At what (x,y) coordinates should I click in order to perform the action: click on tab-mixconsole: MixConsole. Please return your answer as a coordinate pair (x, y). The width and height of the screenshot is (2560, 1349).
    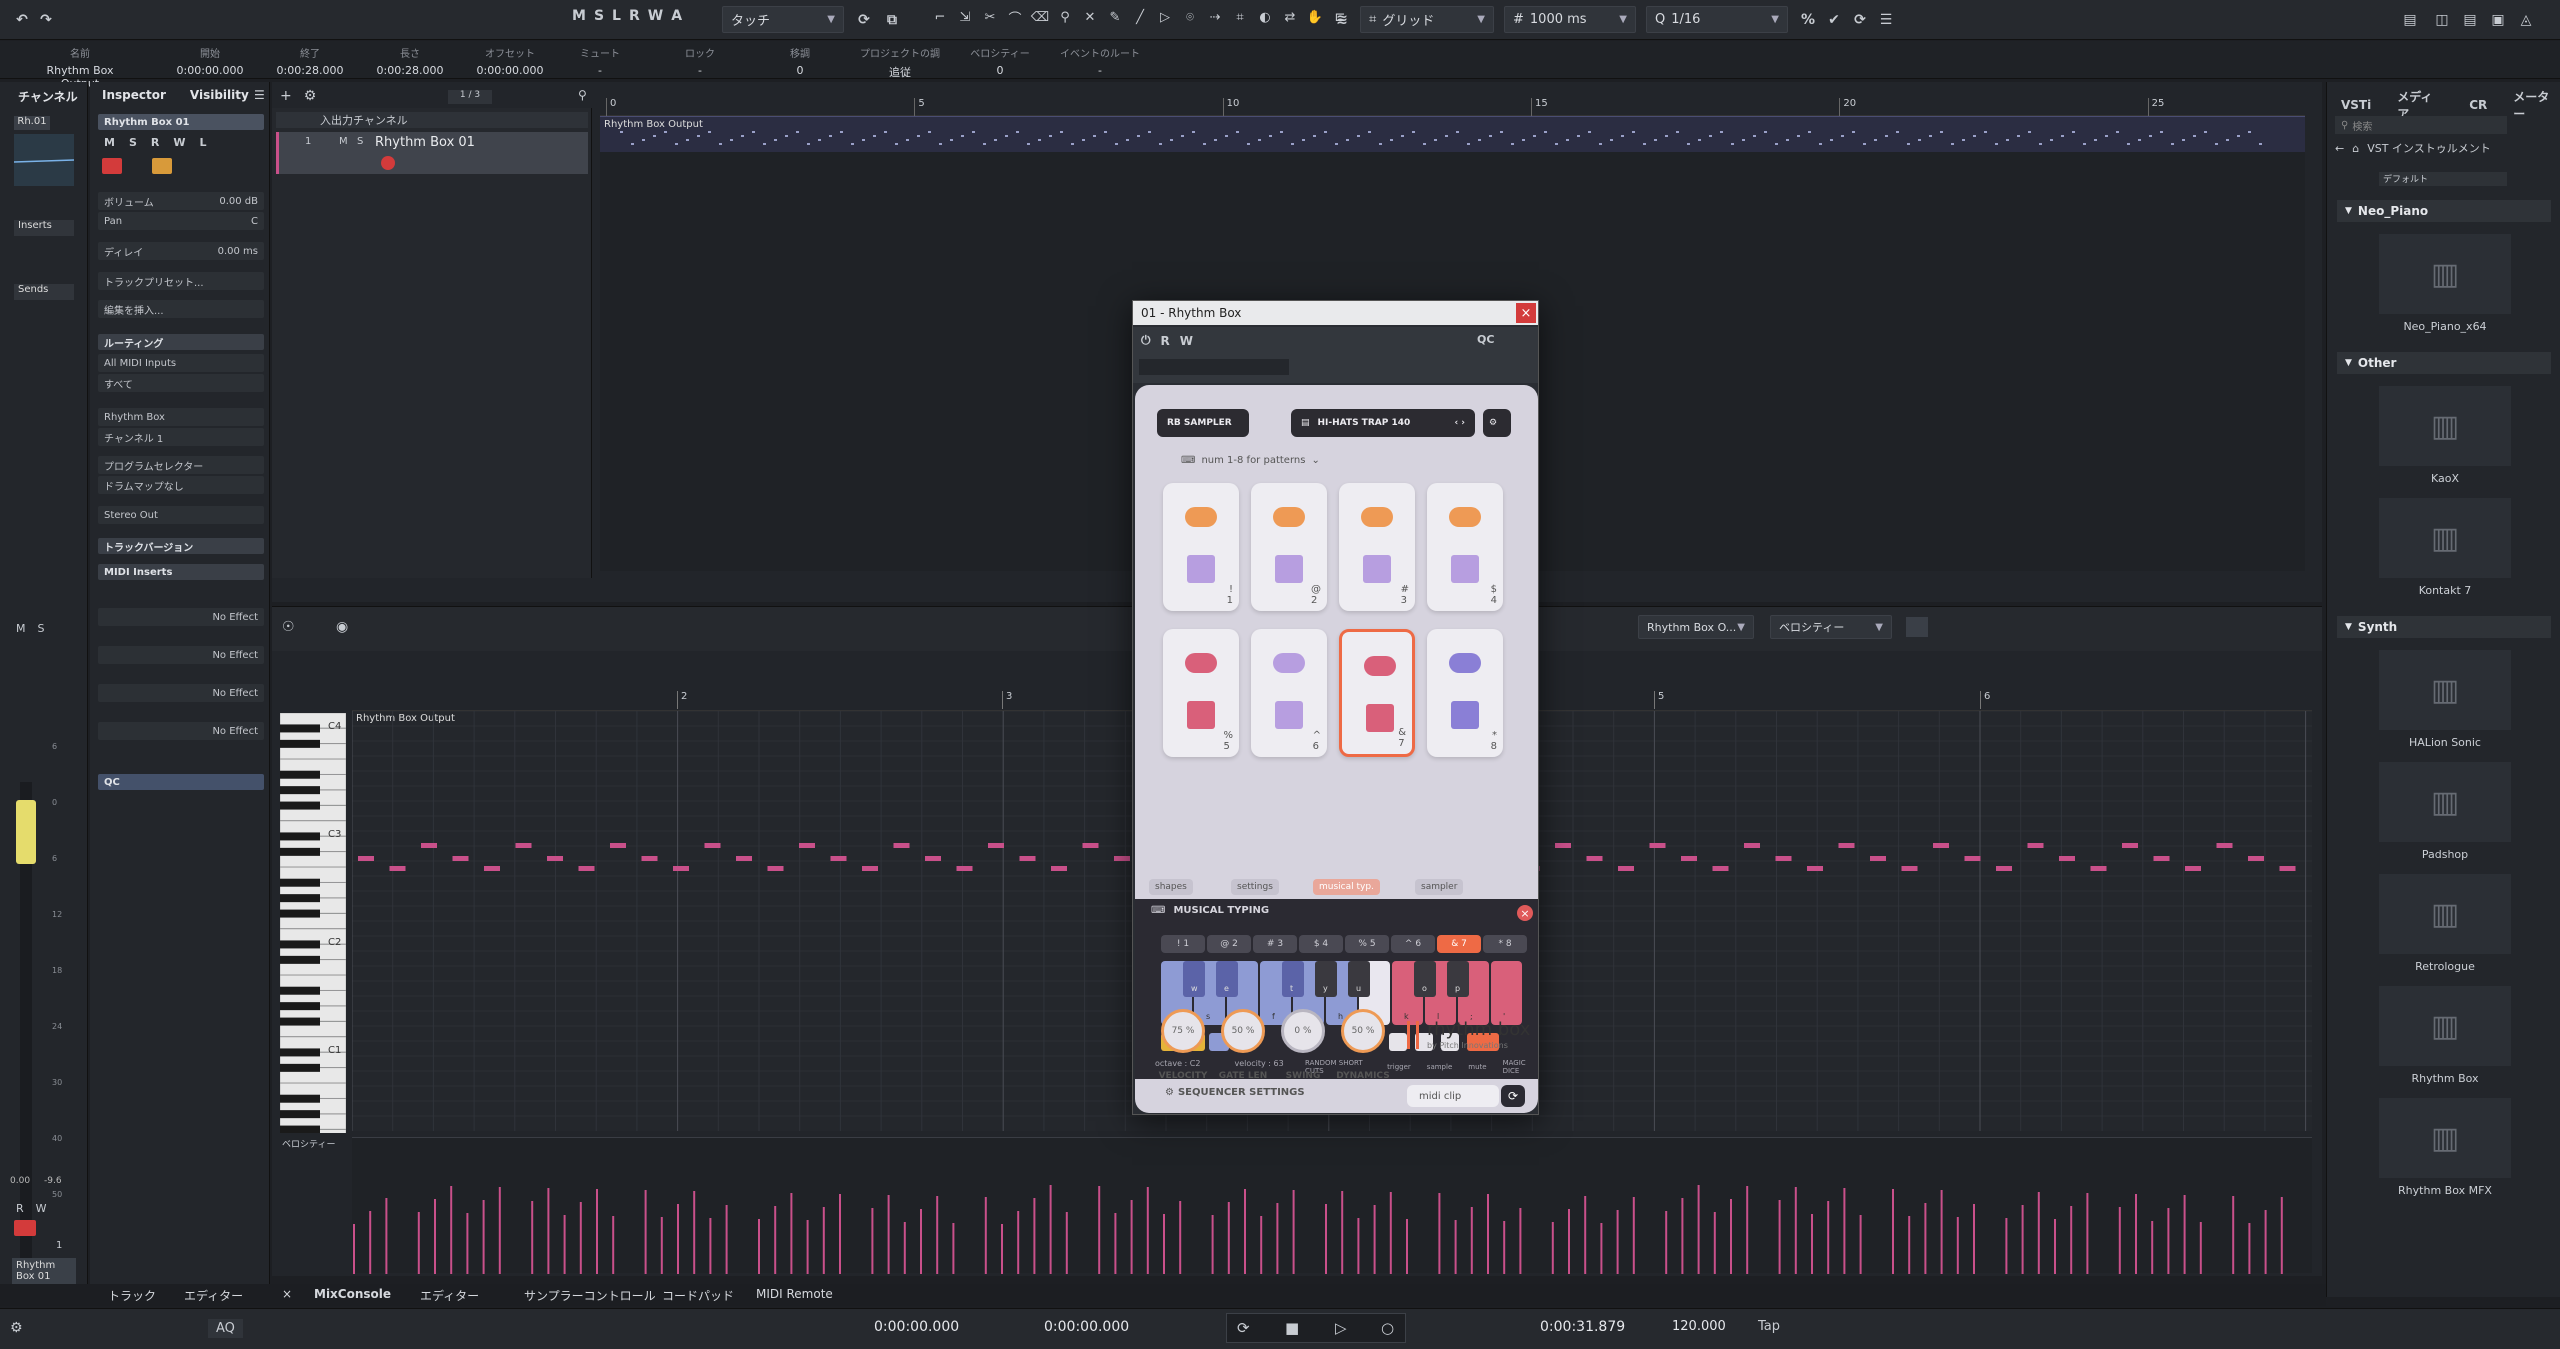
    Looking at the image, I should click on (352, 1294).